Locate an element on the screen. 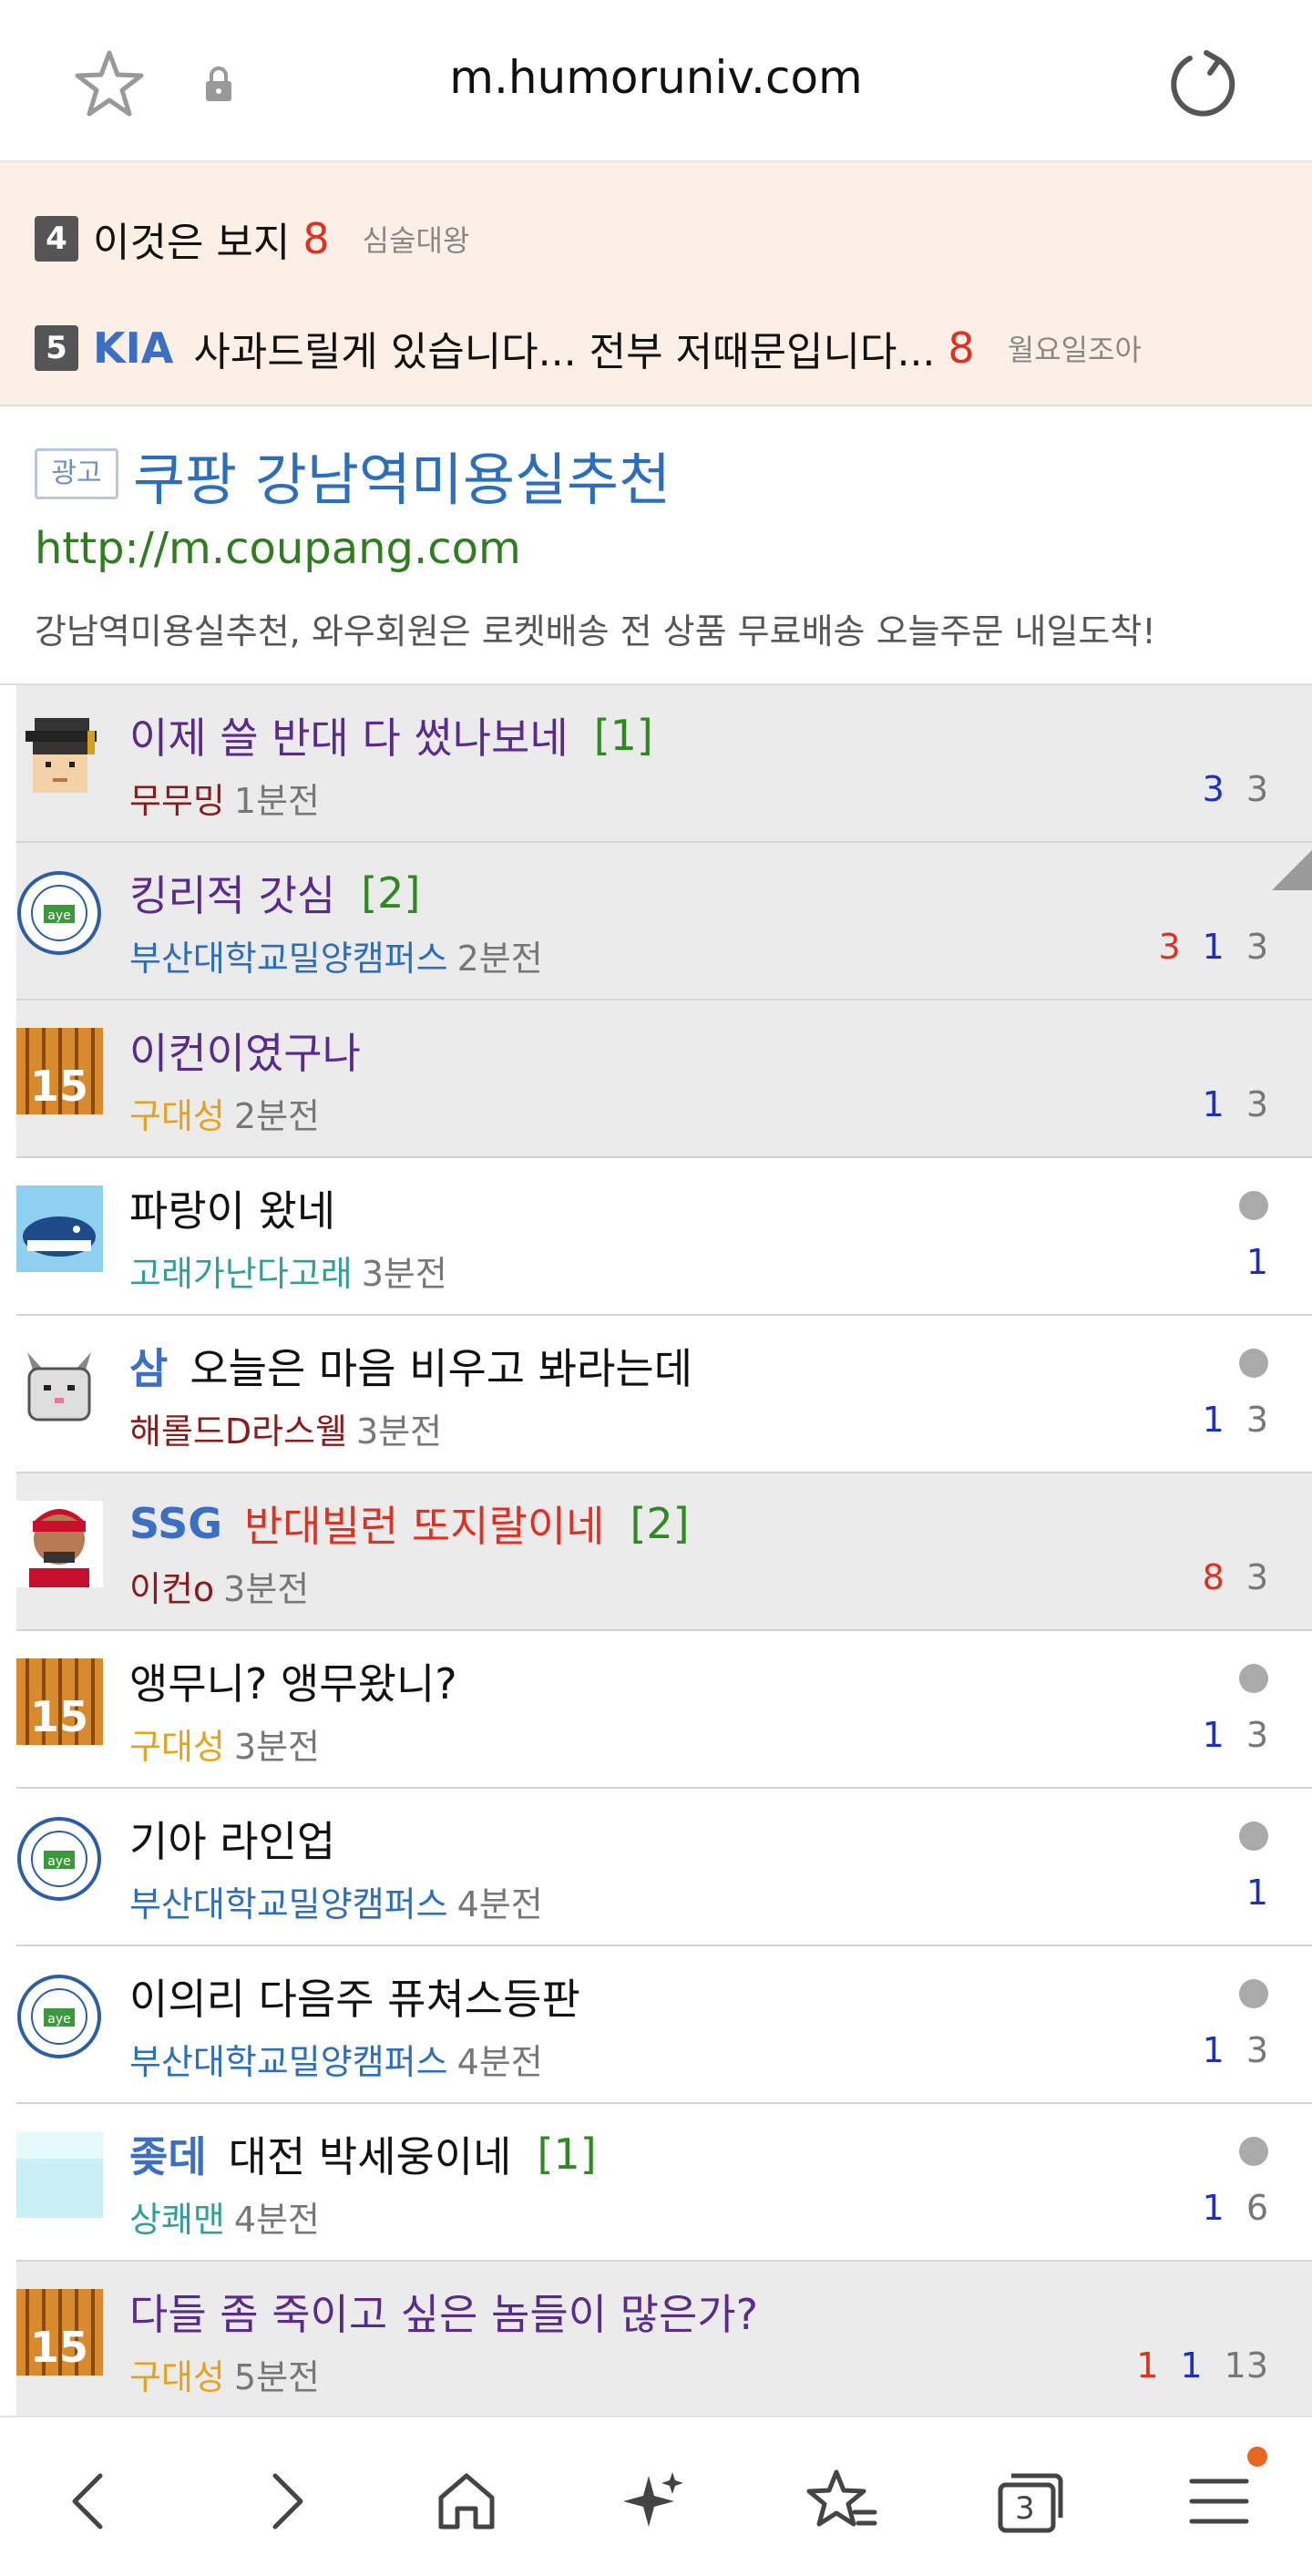 This screenshot has width=1312, height=2576. post-title: 파랑이 왔네 is located at coordinates (232, 1208).